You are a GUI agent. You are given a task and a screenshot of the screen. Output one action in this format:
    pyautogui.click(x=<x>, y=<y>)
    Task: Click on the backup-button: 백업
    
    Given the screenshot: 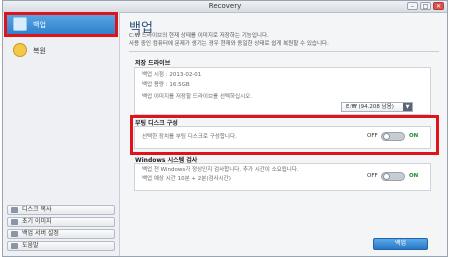 What is the action you would take?
    pyautogui.click(x=400, y=244)
    